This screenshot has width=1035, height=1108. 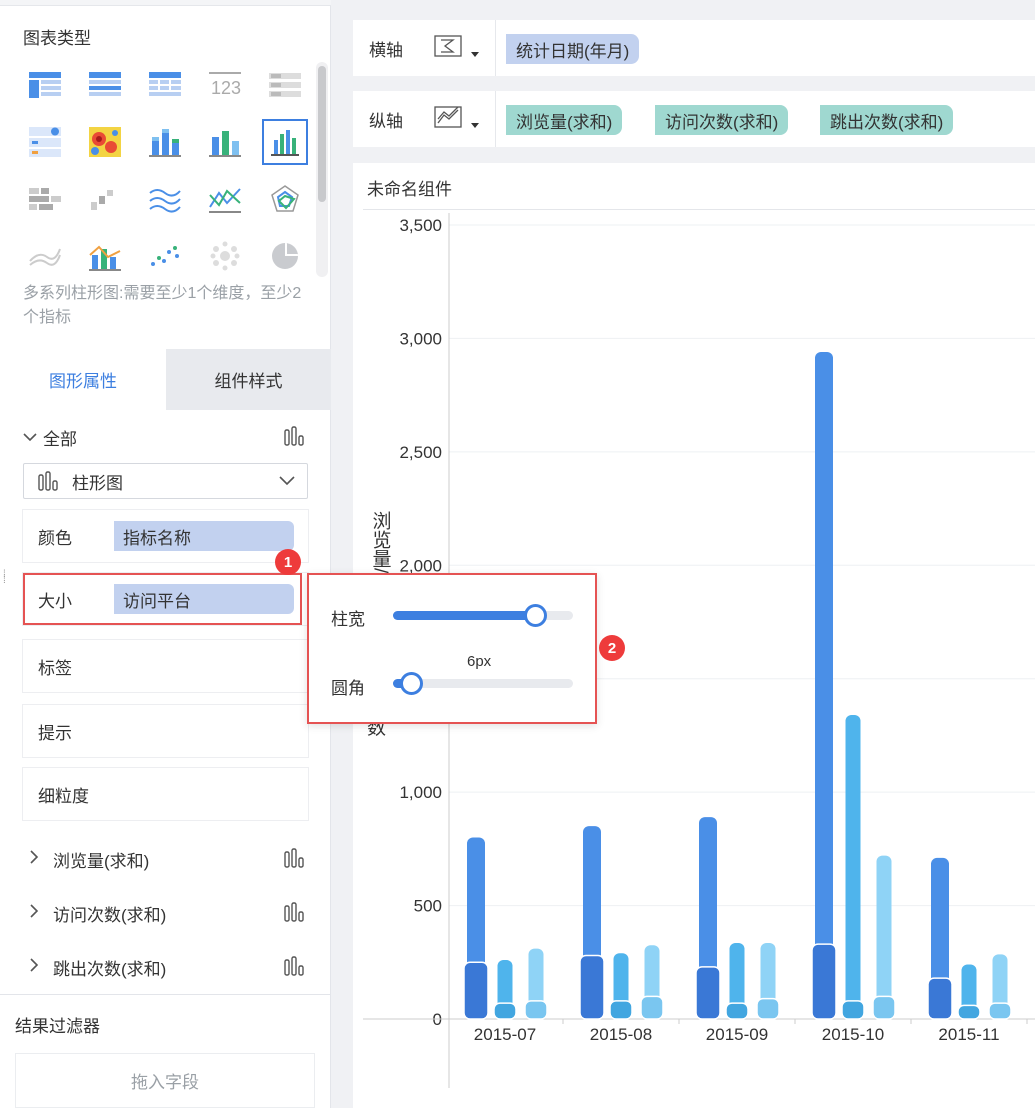 What do you see at coordinates (83, 379) in the screenshot?
I see `tab-graph-properties: 图形属性` at bounding box center [83, 379].